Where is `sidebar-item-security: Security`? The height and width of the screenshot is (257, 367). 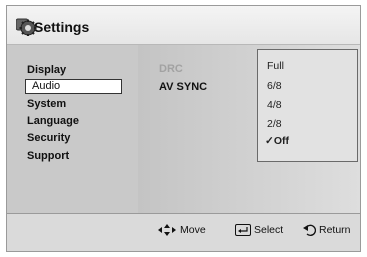 sidebar-item-security: Security is located at coordinates (48, 138).